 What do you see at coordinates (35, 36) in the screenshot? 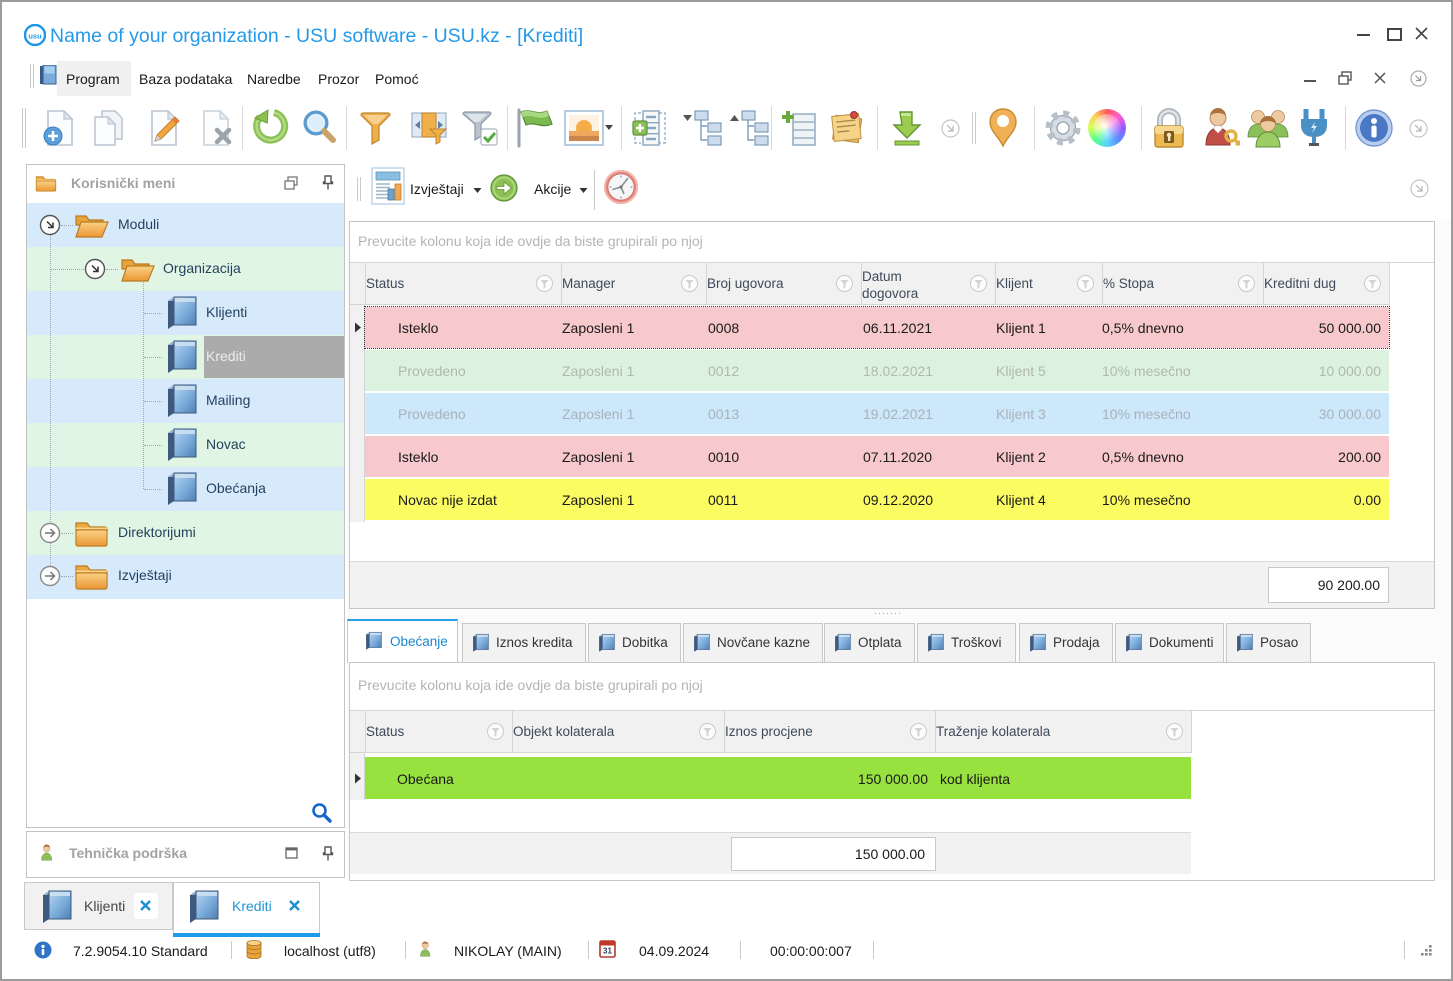
I see `svg-text: usu` at bounding box center [35, 36].